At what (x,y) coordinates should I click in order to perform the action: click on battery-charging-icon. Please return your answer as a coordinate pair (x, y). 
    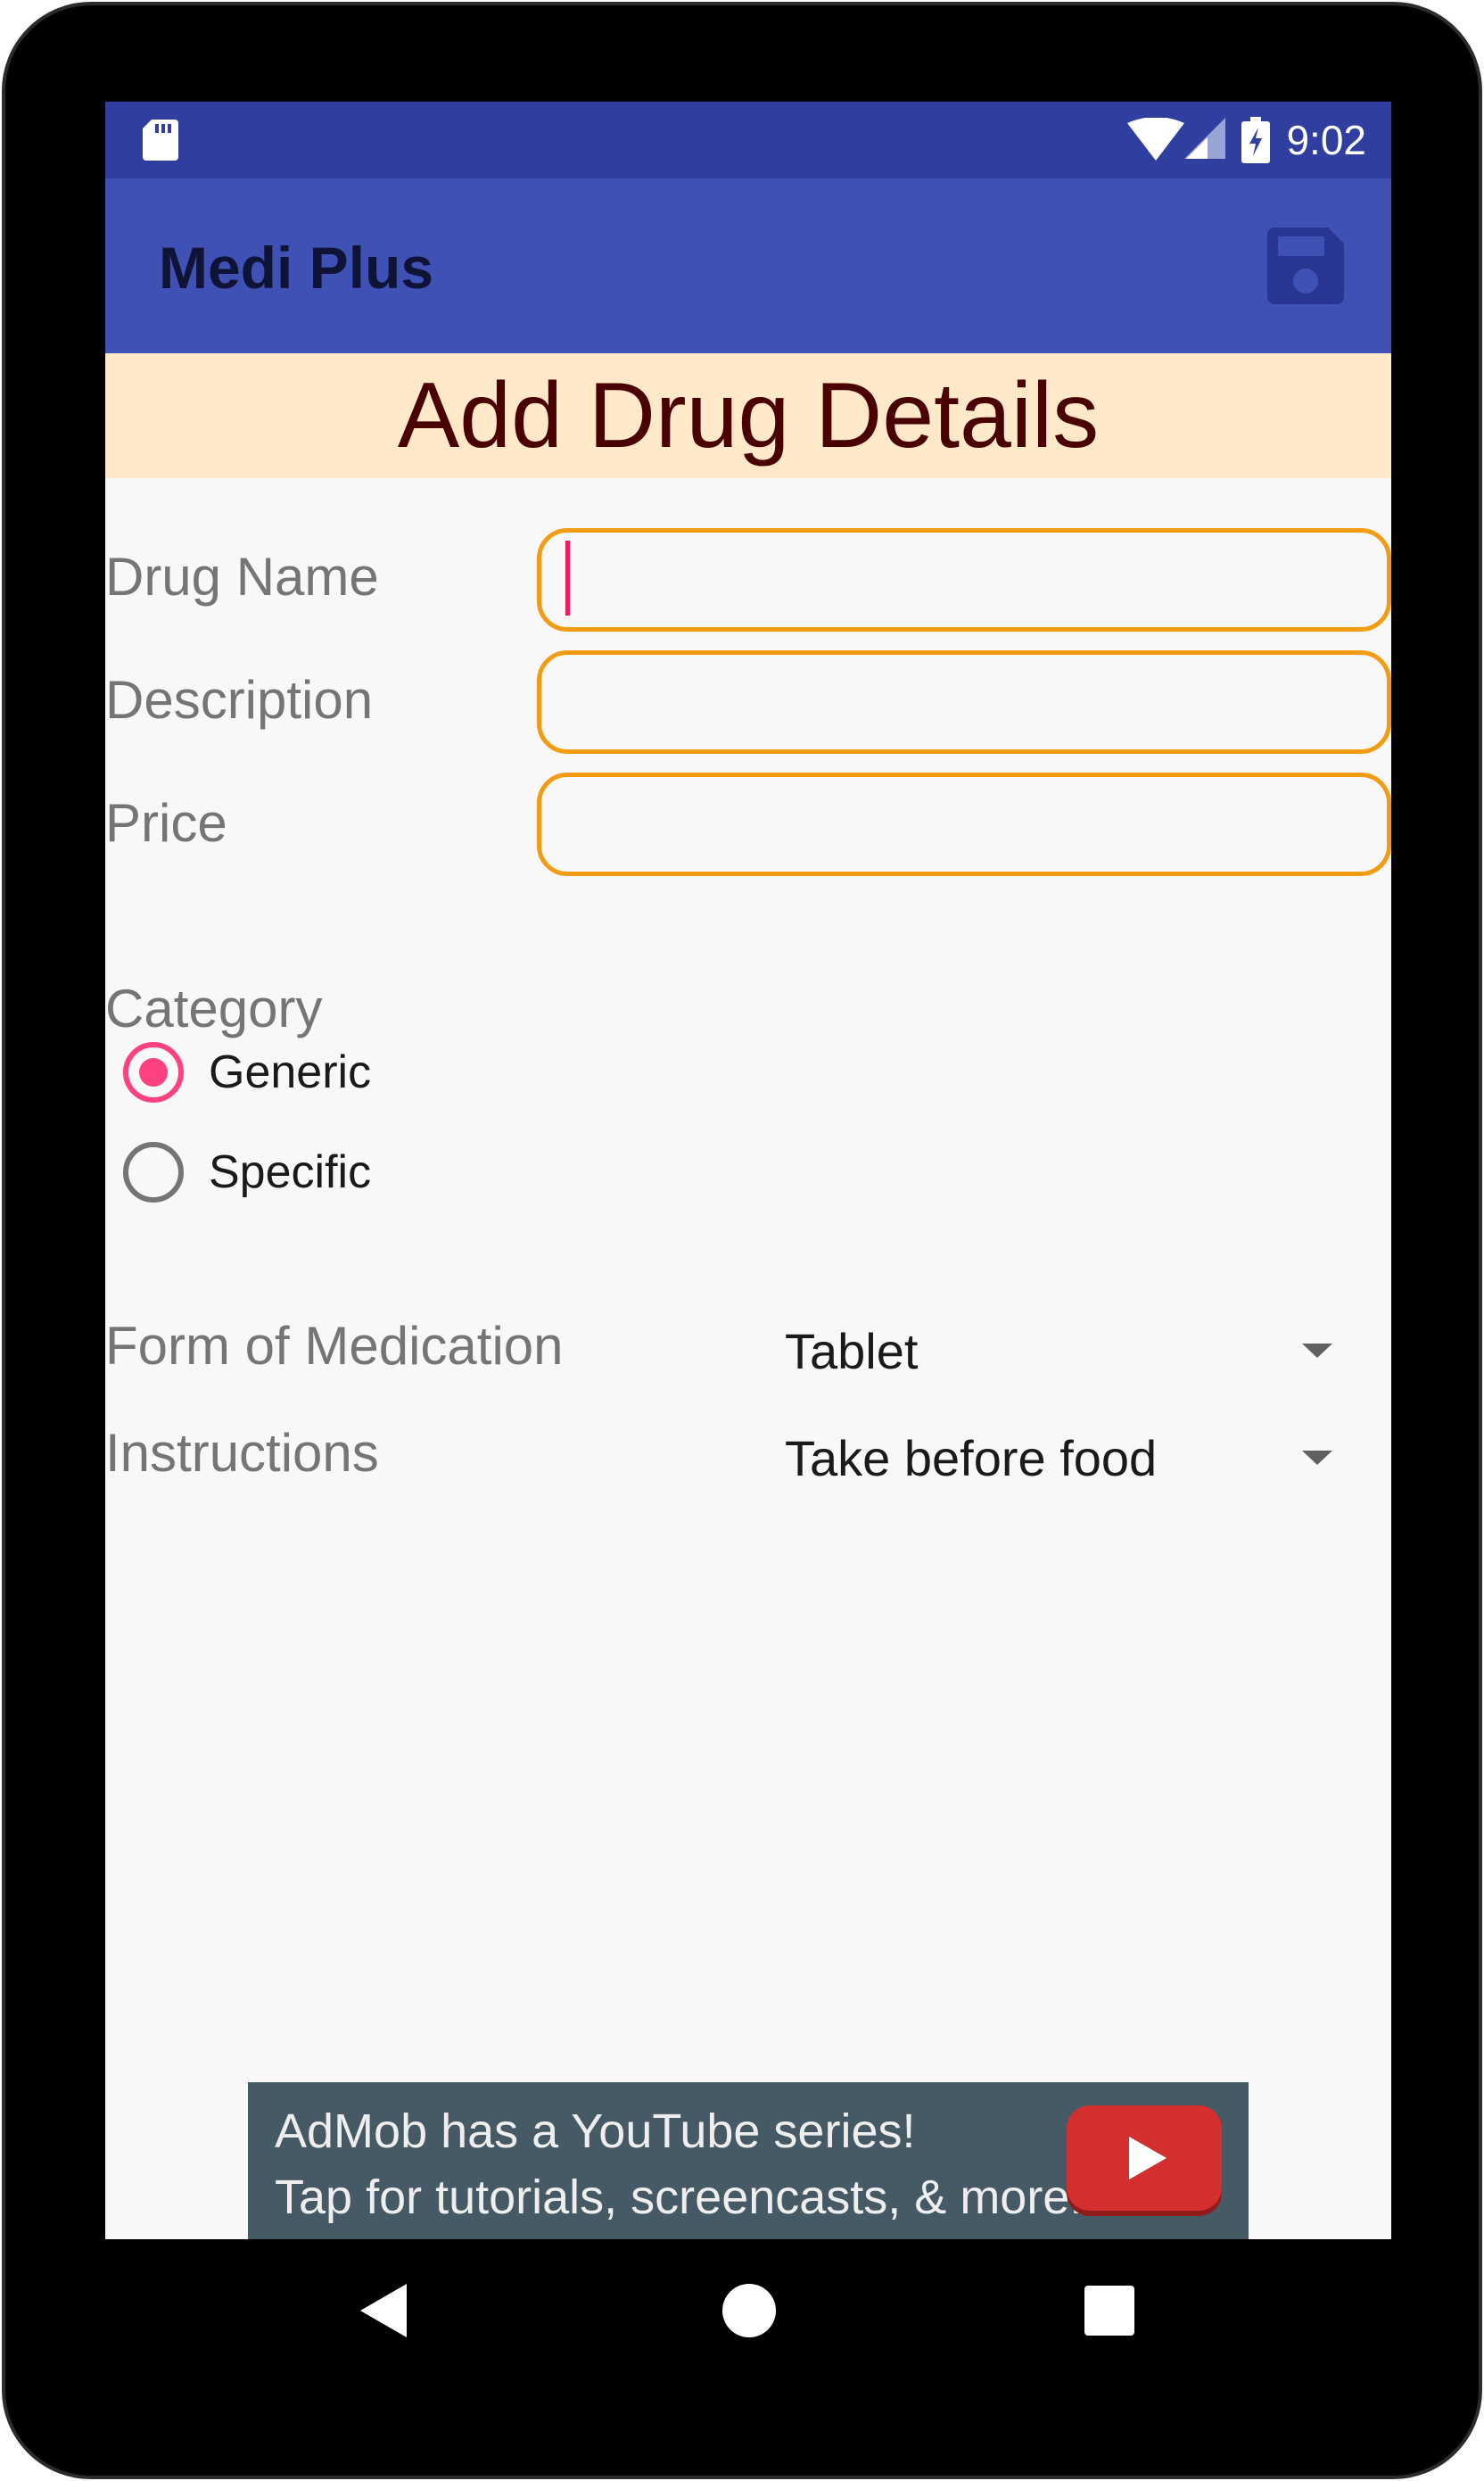
    Looking at the image, I should click on (1256, 140).